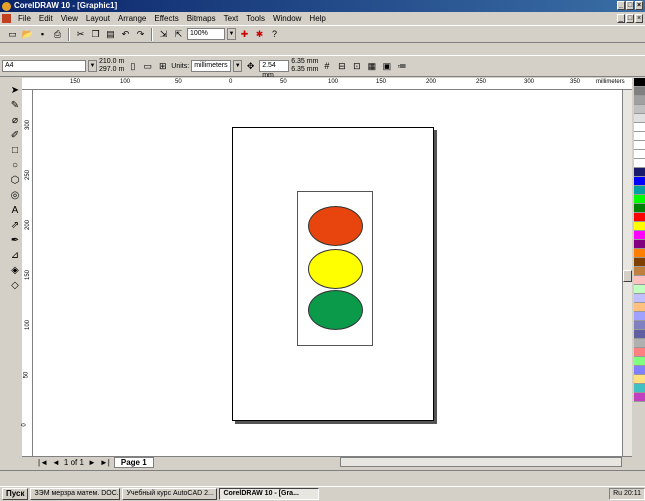 The width and height of the screenshot is (645, 501). Describe the element at coordinates (639, 18) in the screenshot. I see `doc-close-button: ×` at that location.